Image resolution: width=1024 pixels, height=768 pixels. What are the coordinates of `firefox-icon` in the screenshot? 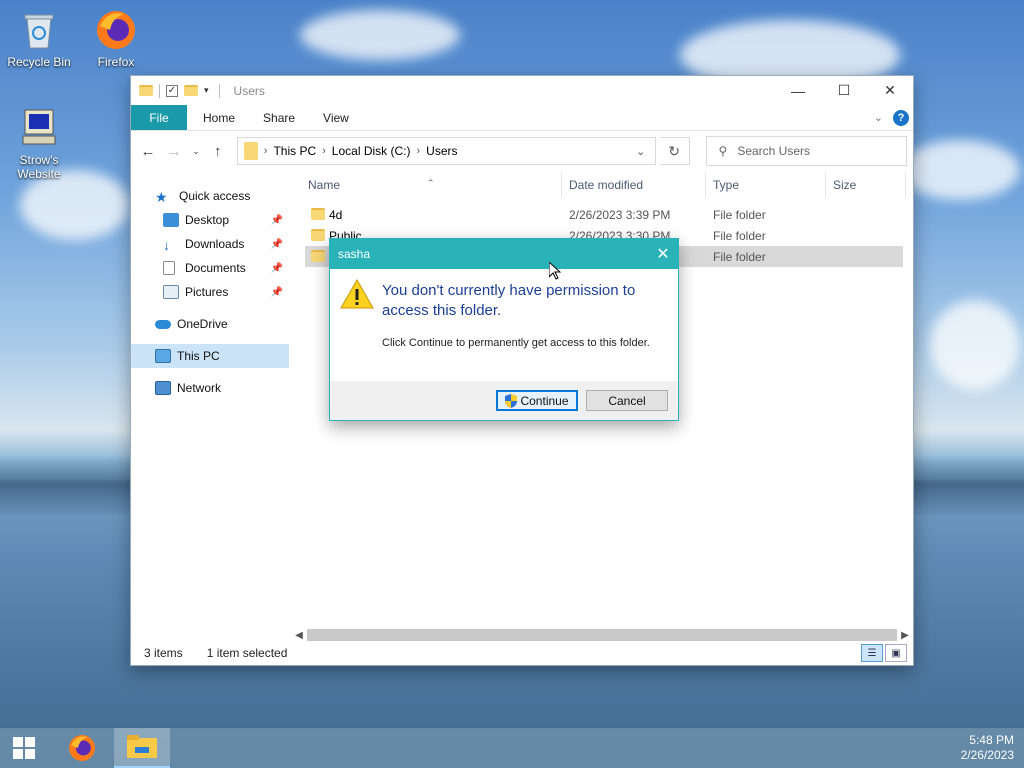 It's located at (82, 748).